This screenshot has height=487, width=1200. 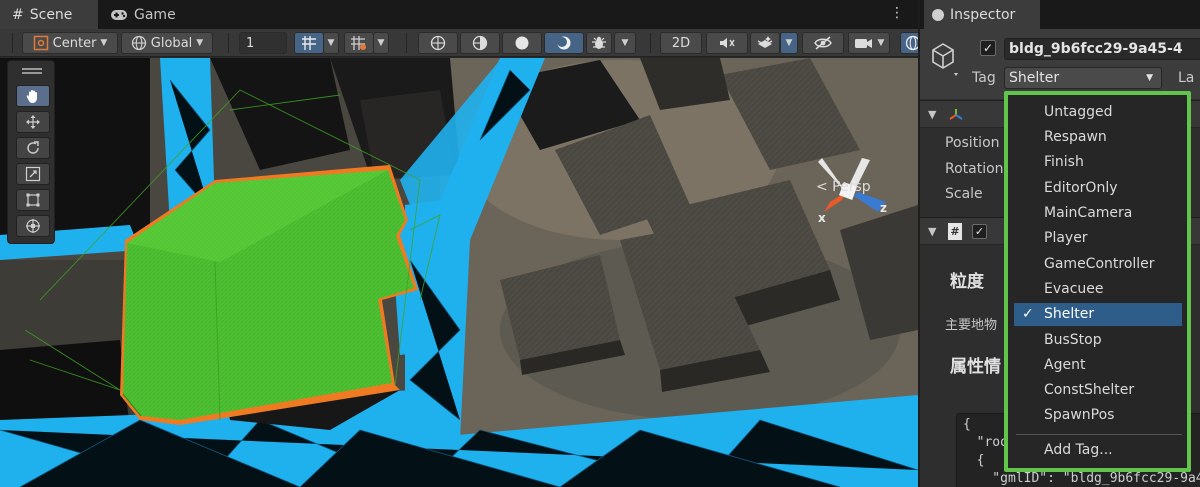 I want to click on tab-inspector: Inspector, so click(x=982, y=14).